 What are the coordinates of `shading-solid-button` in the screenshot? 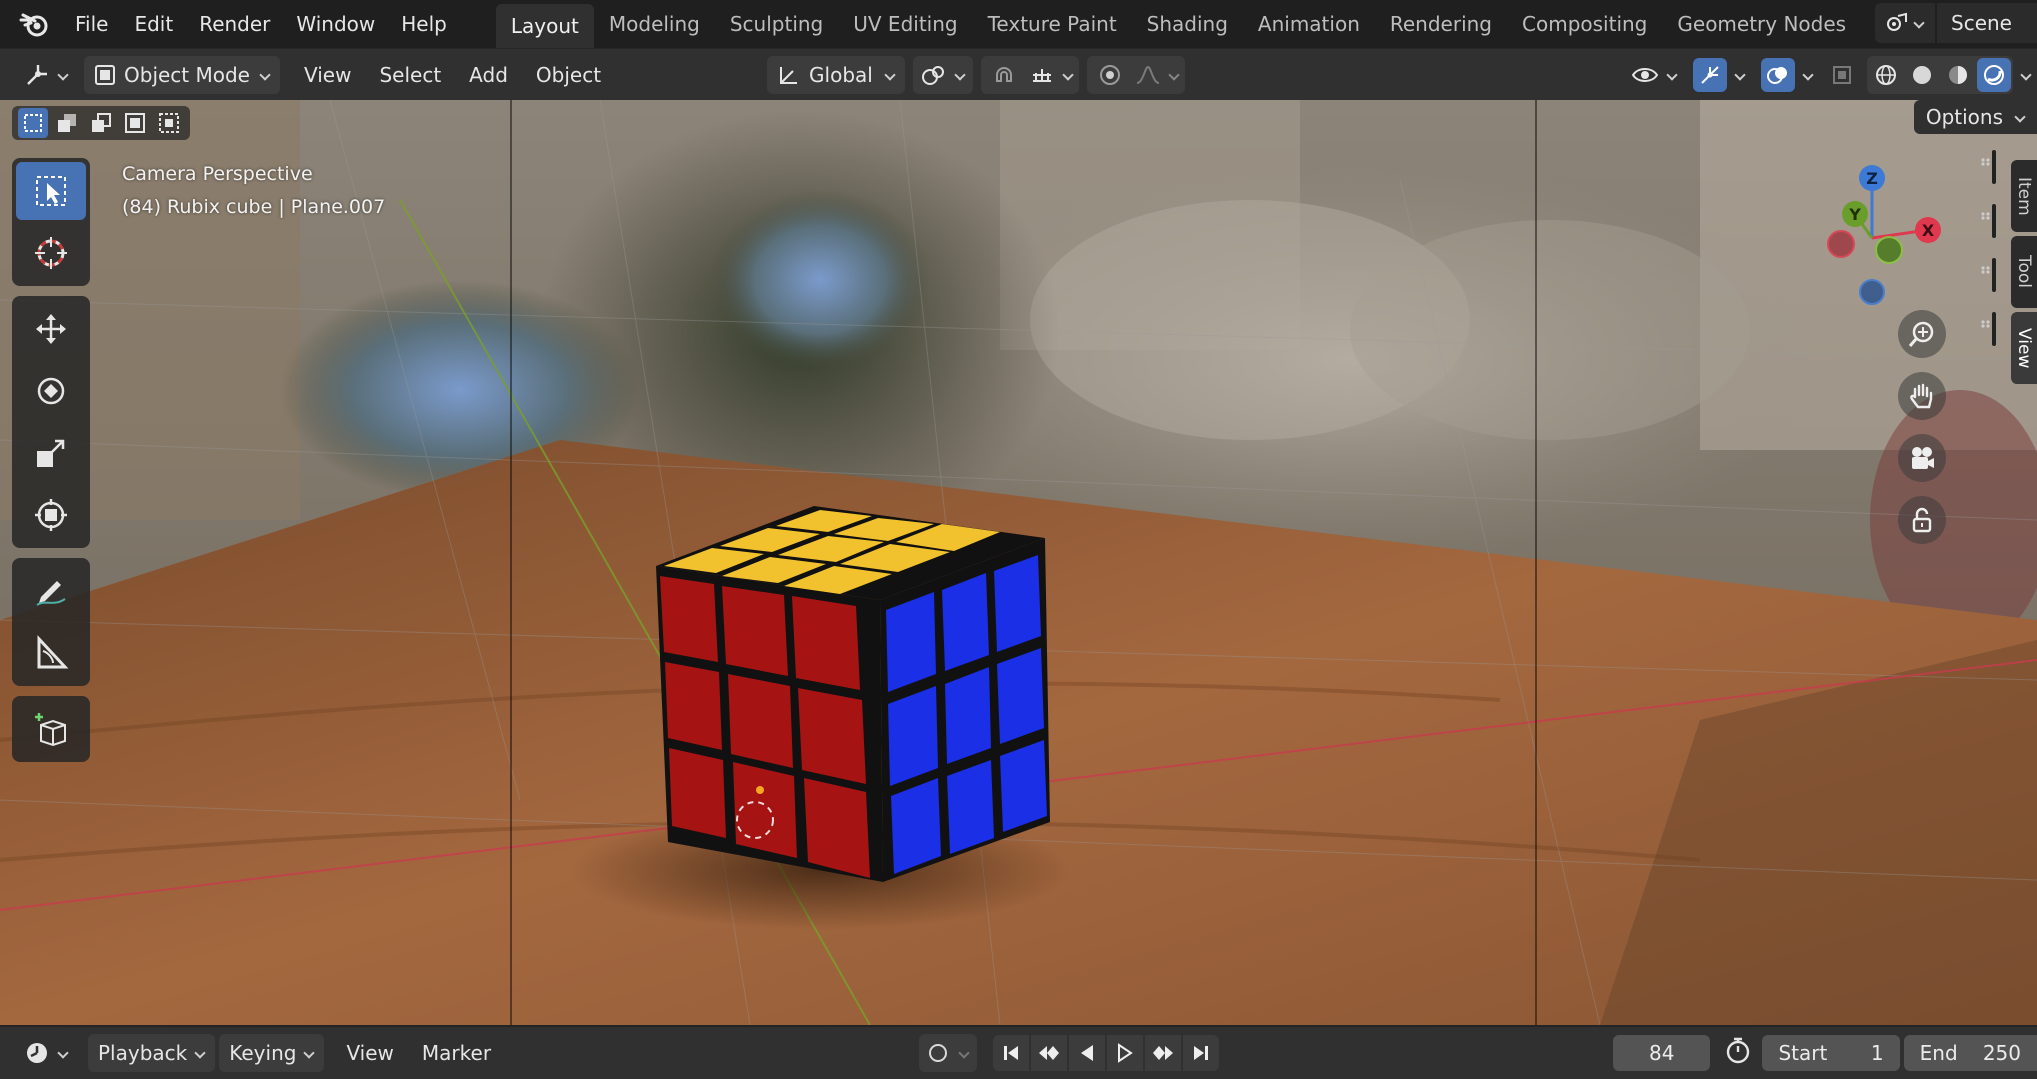 It's located at (1922, 75).